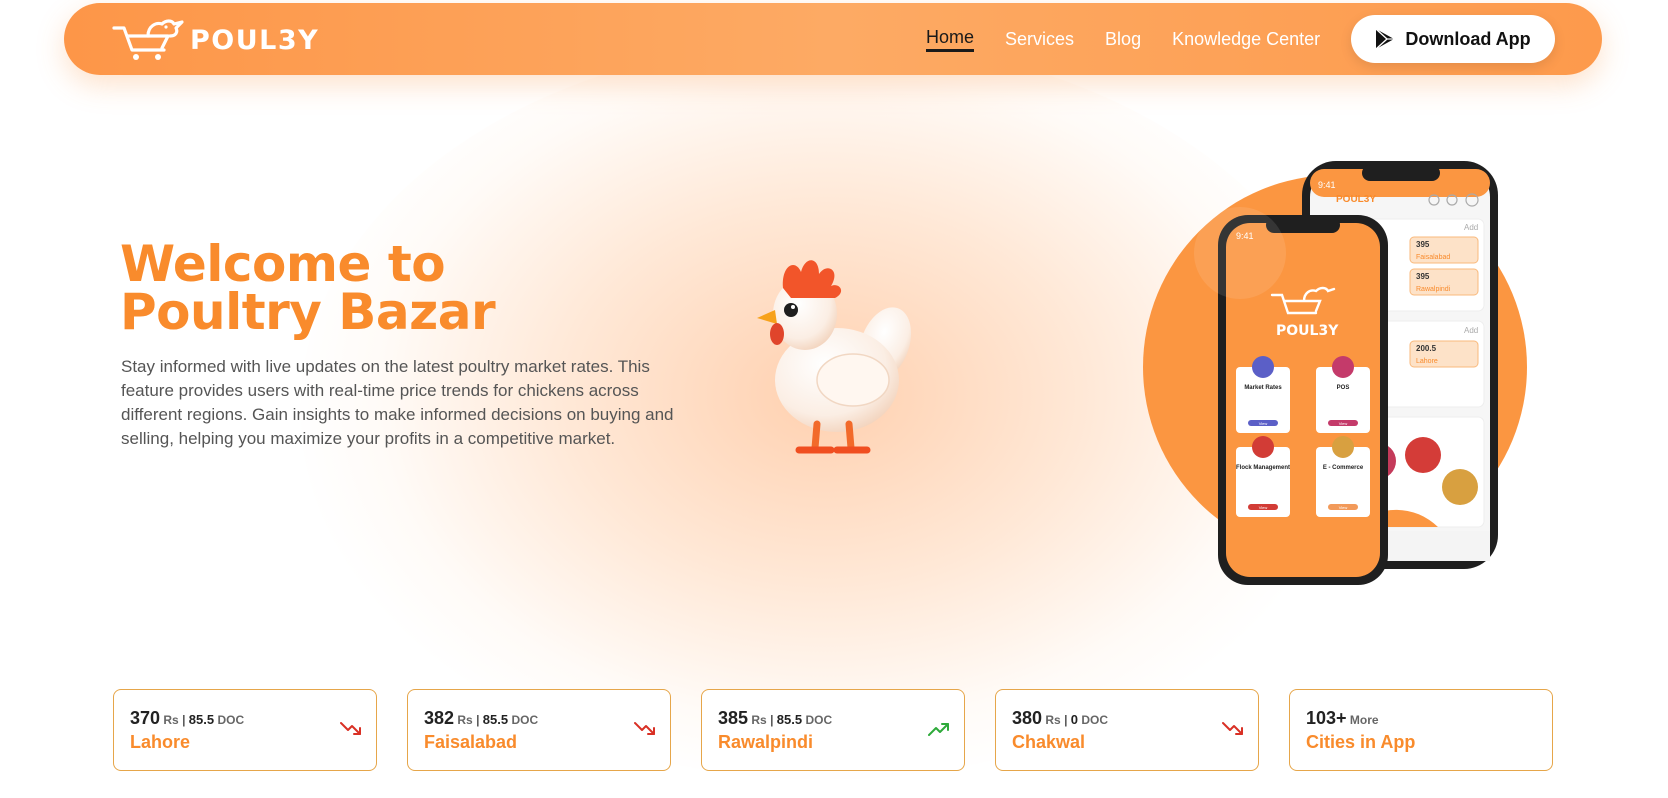 This screenshot has width=1668, height=798. Describe the element at coordinates (1263, 507) in the screenshot. I see `front-tile-3-button: View` at that location.